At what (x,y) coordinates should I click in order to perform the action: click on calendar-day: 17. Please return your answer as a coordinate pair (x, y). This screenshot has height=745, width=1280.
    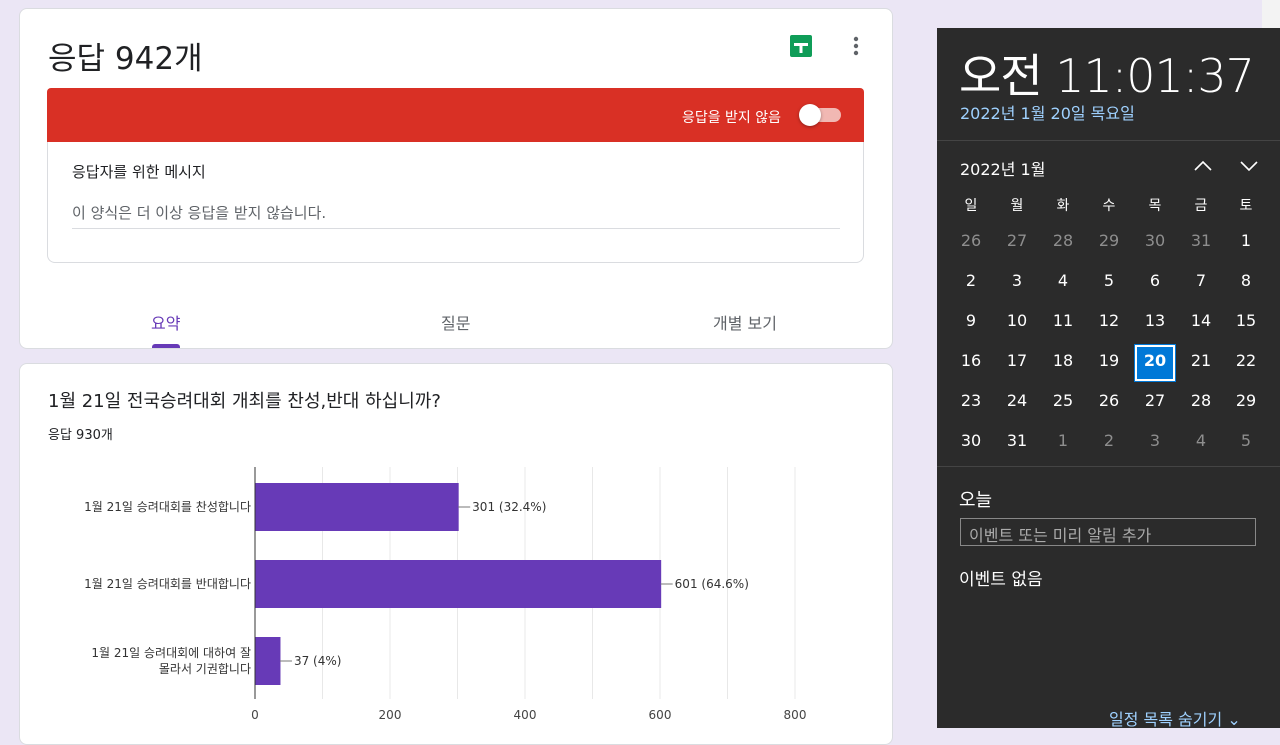
    Looking at the image, I should click on (1017, 361).